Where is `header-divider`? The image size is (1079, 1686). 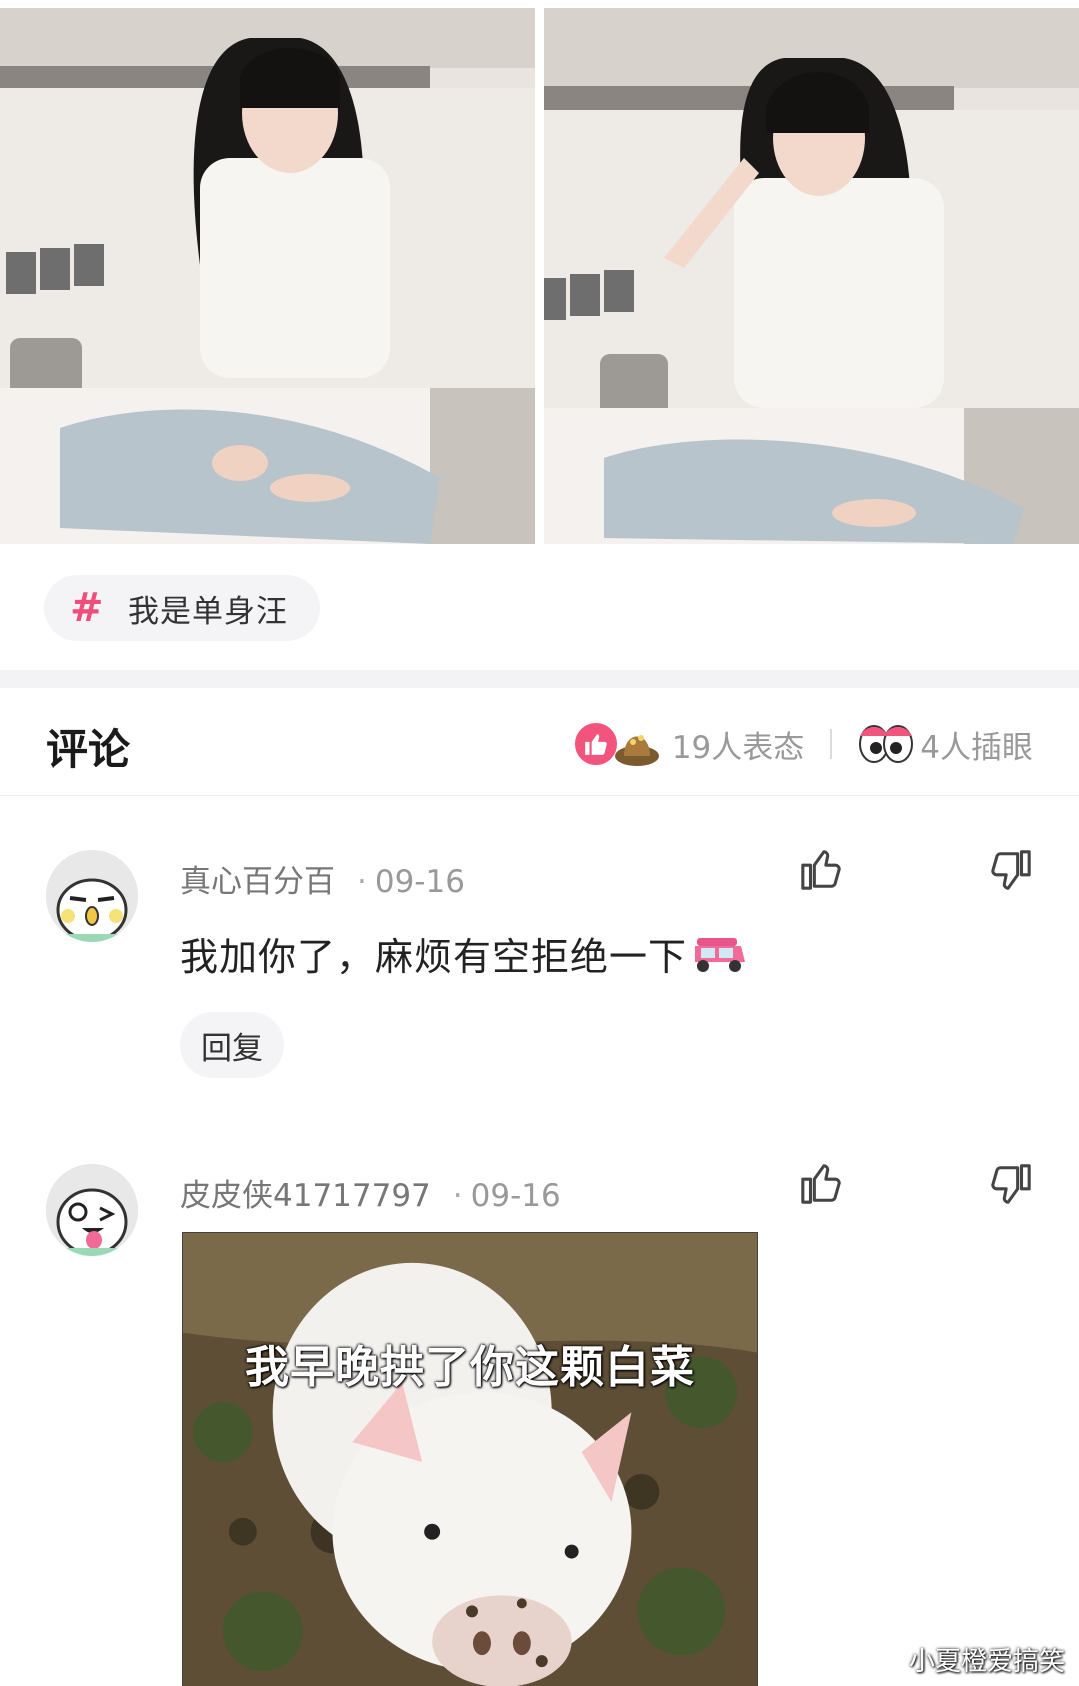
header-divider is located at coordinates (831, 744).